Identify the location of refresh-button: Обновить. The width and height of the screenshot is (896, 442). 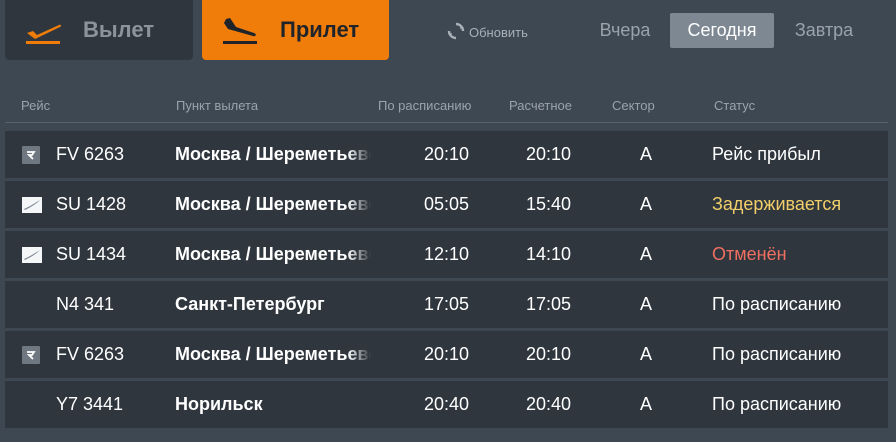
(487, 32).